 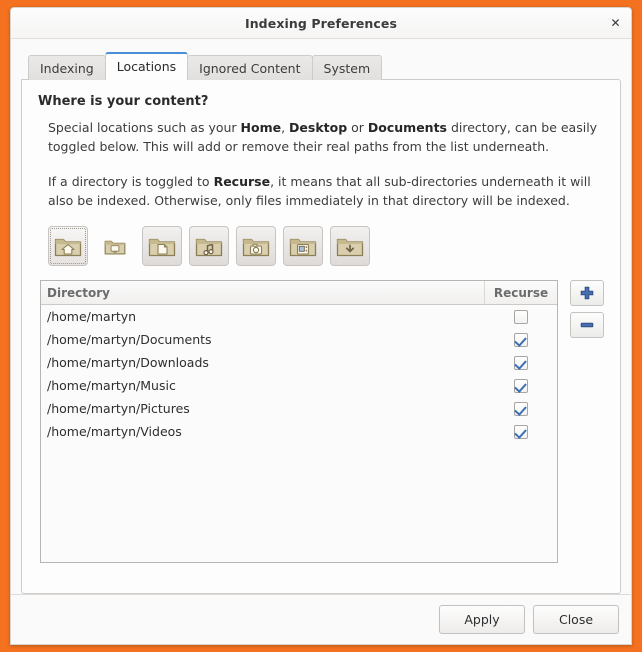 What do you see at coordinates (347, 67) in the screenshot?
I see `tab-system: System` at bounding box center [347, 67].